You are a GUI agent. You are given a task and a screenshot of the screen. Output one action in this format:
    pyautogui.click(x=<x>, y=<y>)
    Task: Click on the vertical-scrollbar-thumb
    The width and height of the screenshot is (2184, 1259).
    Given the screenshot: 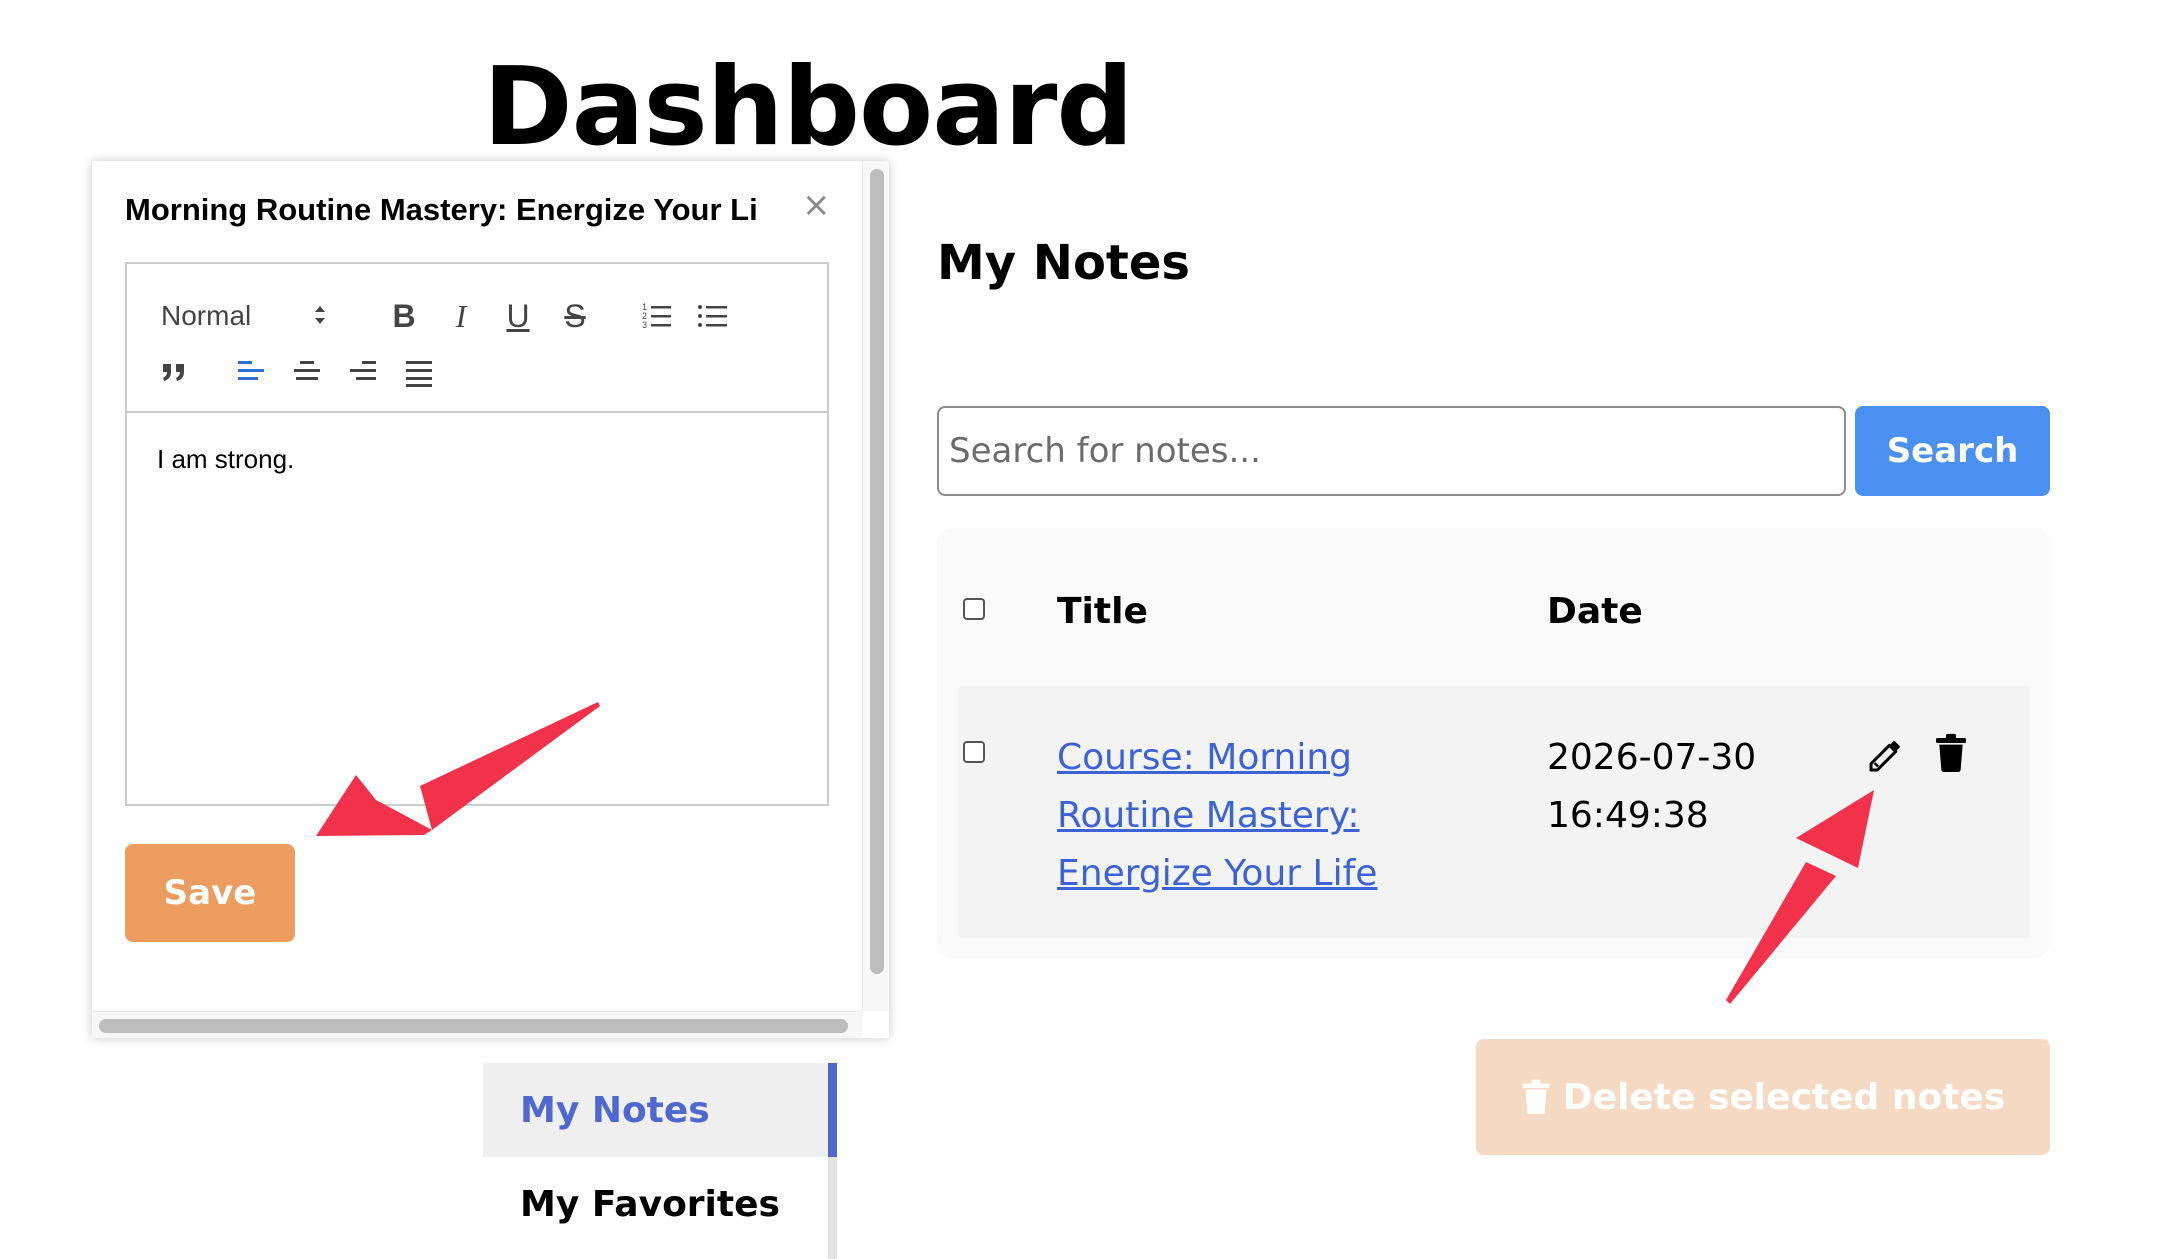 What is the action you would take?
    pyautogui.click(x=877, y=571)
    